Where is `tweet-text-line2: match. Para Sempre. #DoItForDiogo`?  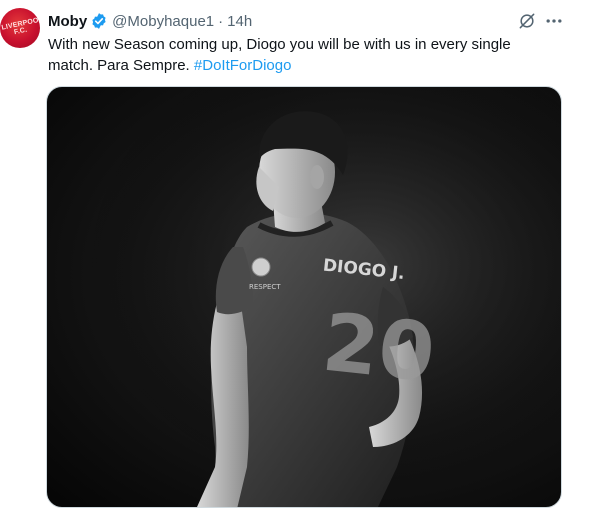
tweet-text-line2: match. Para Sempre. #DoItForDiogo is located at coordinates (298, 65).